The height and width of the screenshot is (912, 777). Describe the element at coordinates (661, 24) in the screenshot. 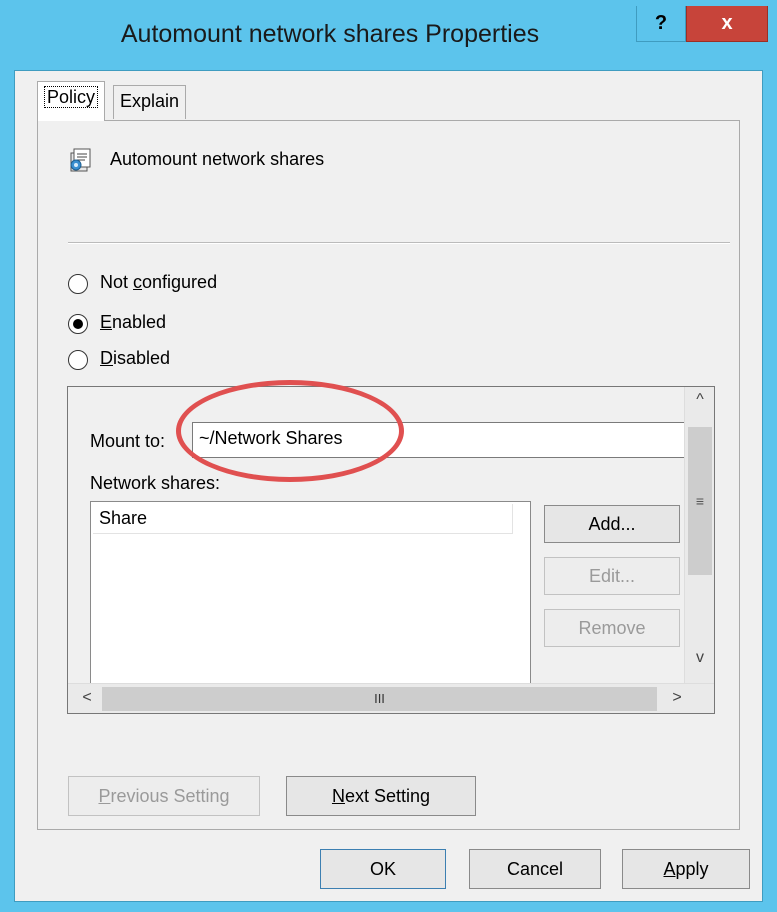

I see `help-button: ?` at that location.